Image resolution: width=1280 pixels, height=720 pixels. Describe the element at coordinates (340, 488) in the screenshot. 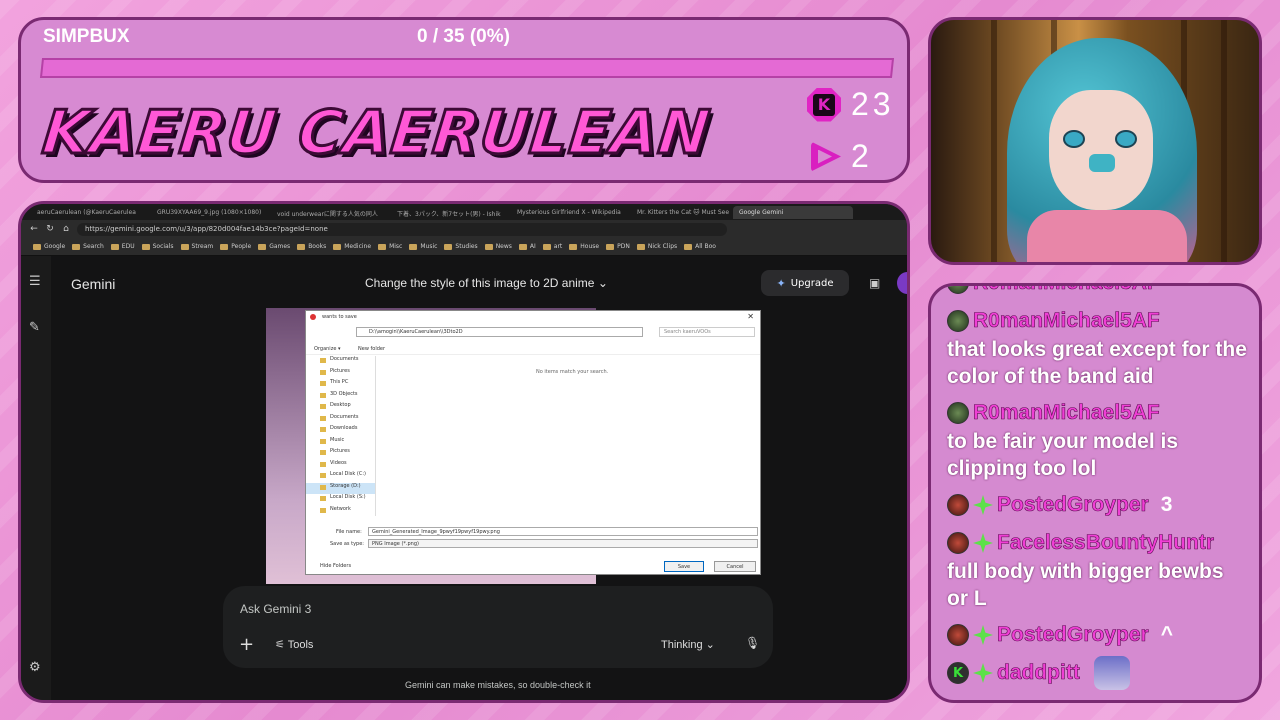

I see `tree-item-selected: Storage (D:)` at that location.